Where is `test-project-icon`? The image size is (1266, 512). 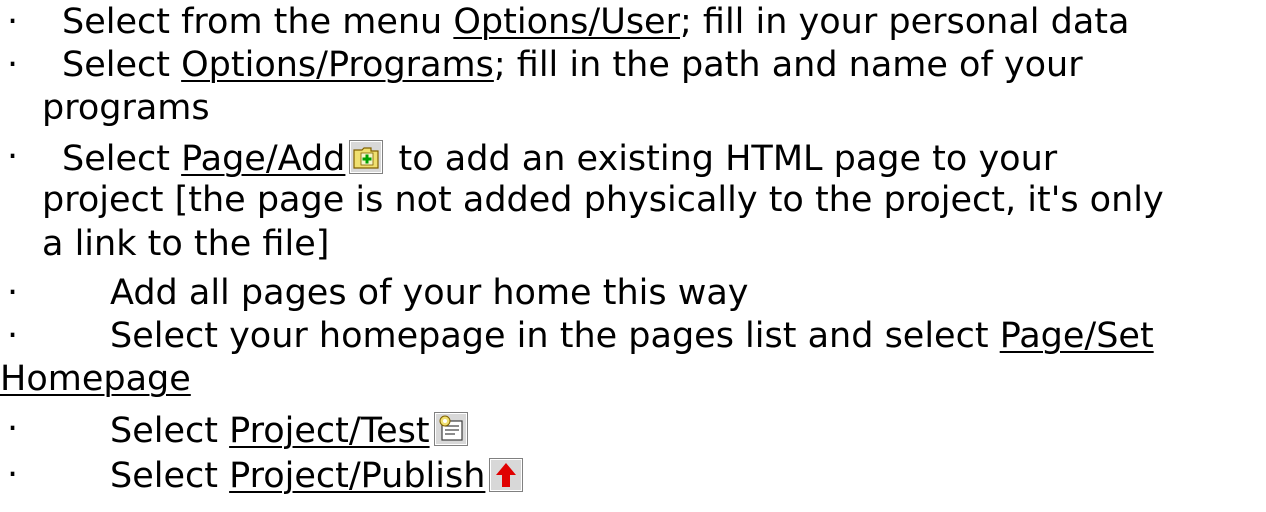 test-project-icon is located at coordinates (450, 429).